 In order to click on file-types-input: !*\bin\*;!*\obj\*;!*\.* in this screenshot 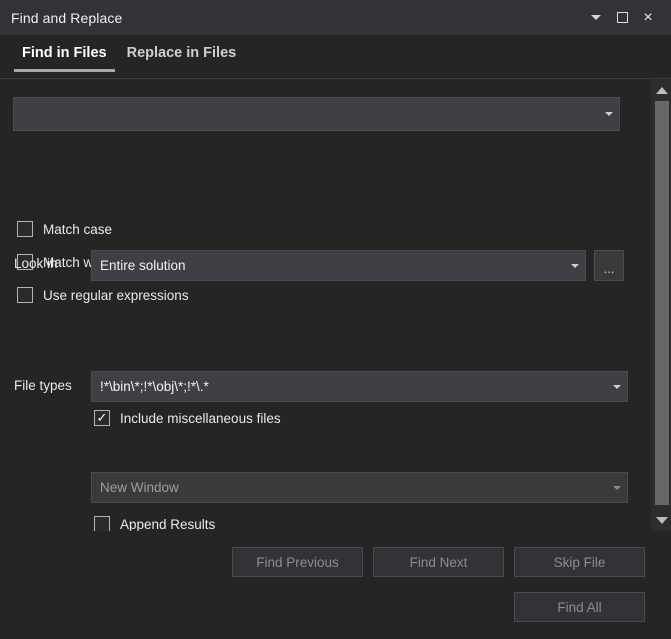, I will do `click(359, 386)`.